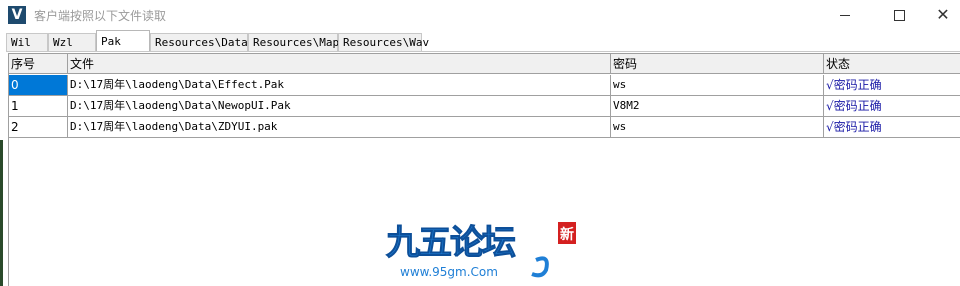 Image resolution: width=960 pixels, height=286 pixels. I want to click on row-file-cell: D:\17周年\laodeng\Data\NewopUI.Pak, so click(339, 106).